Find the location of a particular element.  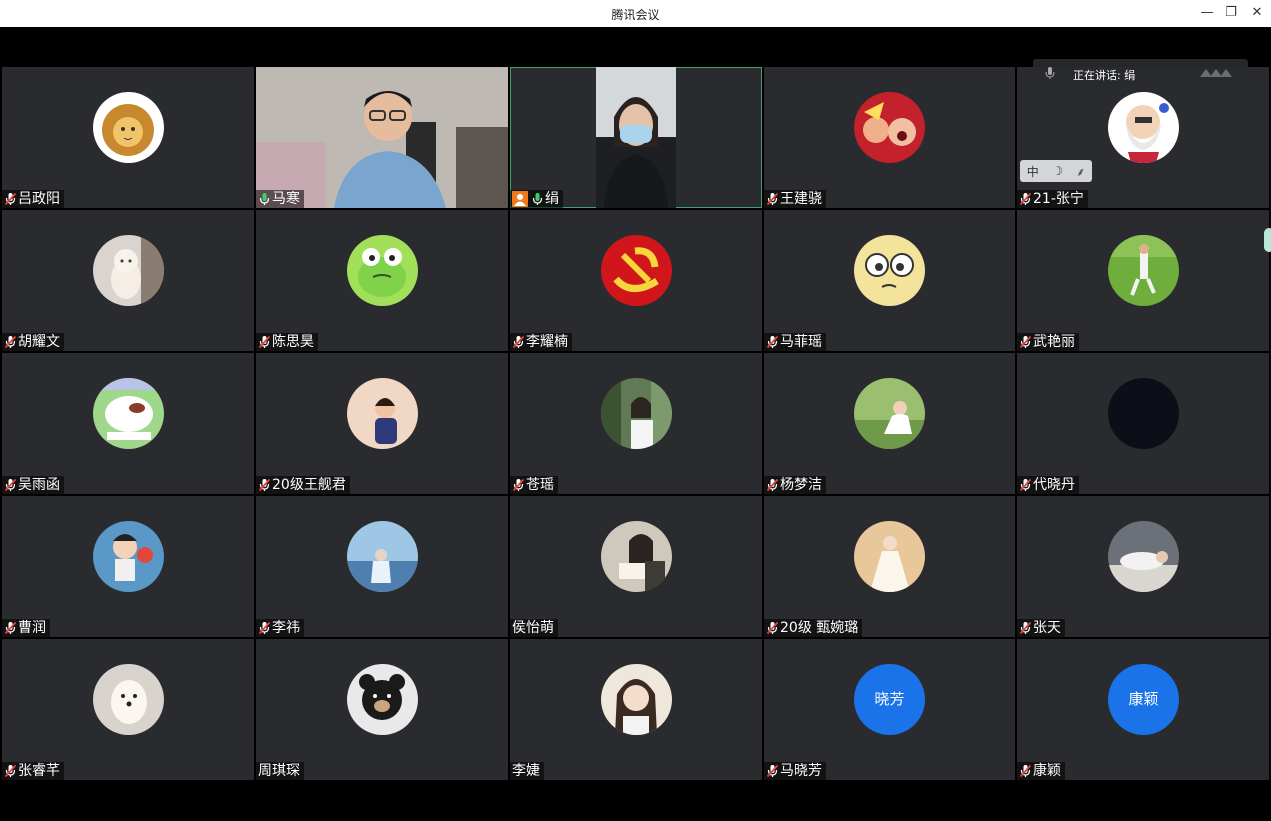

speaking-indicator: 正在讲话: 绢 is located at coordinates (1140, 73).